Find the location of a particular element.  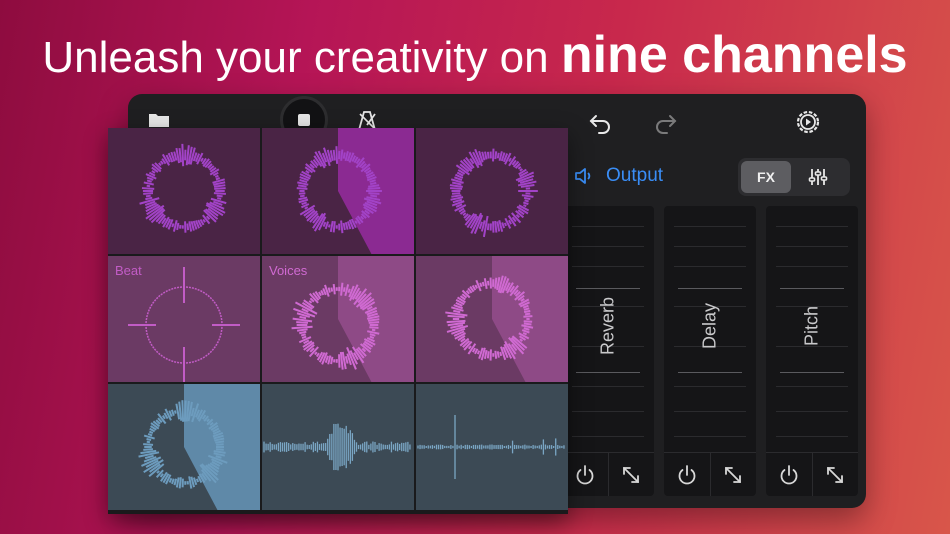

folder-icon is located at coordinates (159, 120).